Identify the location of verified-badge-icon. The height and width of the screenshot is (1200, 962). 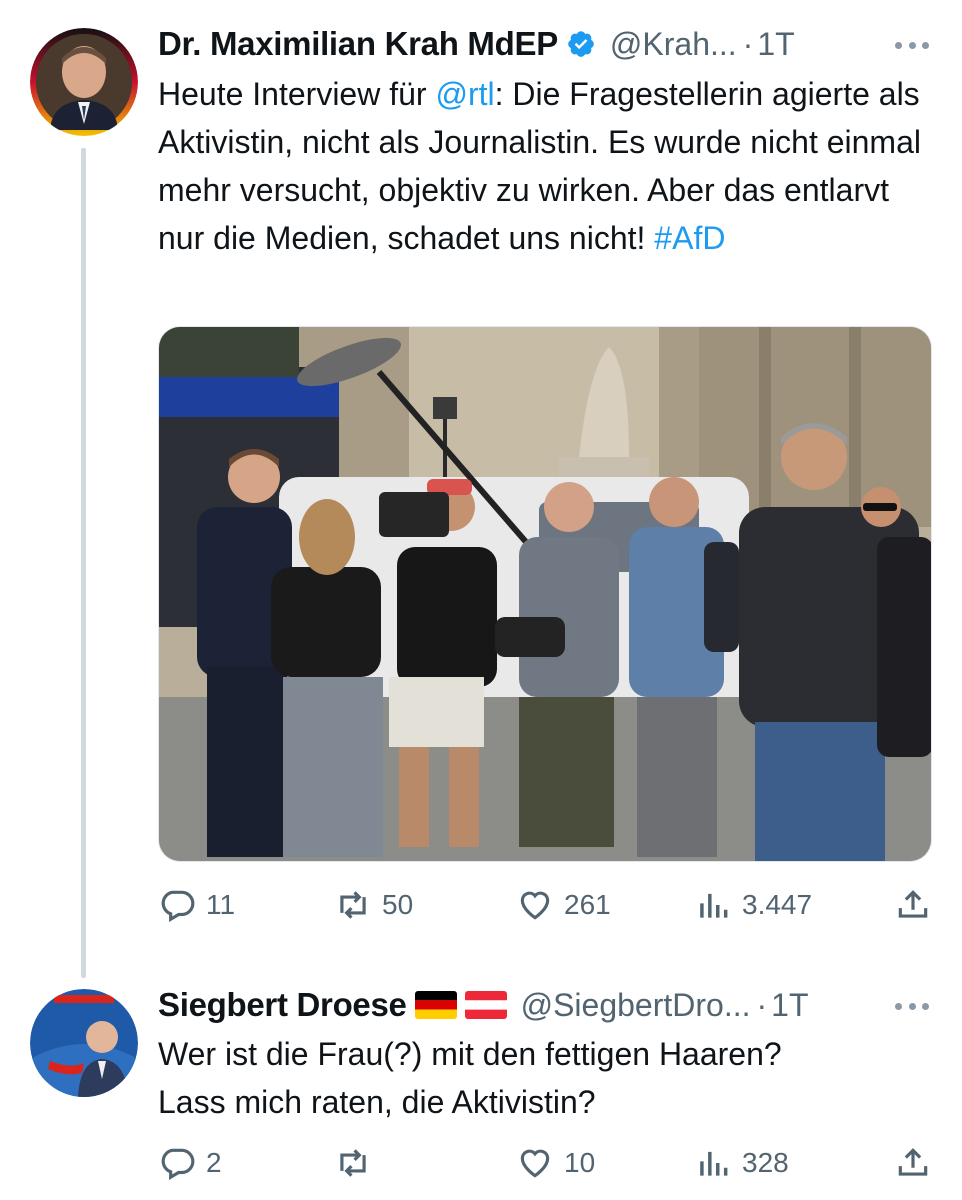
(581, 44).